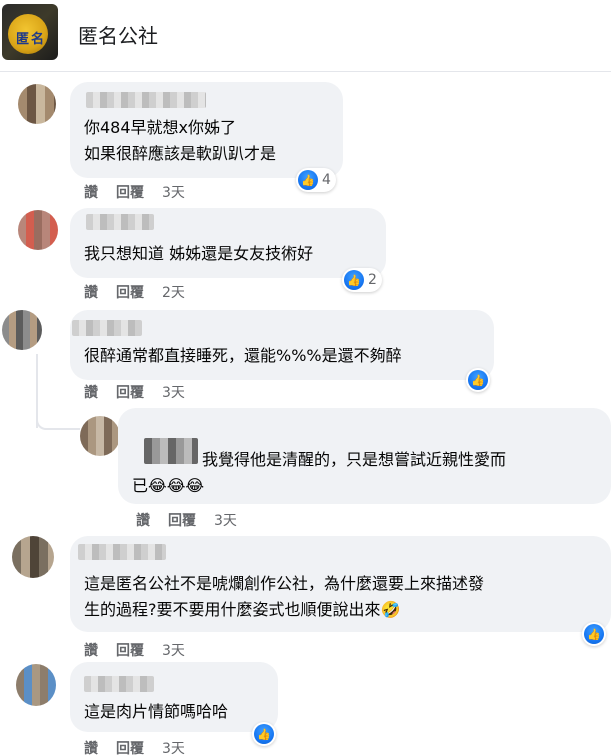 The width and height of the screenshot is (611, 755). I want to click on comment-text-line: 我覺得他是清醒的，只是想嘗試近親性愛而, so click(354, 459).